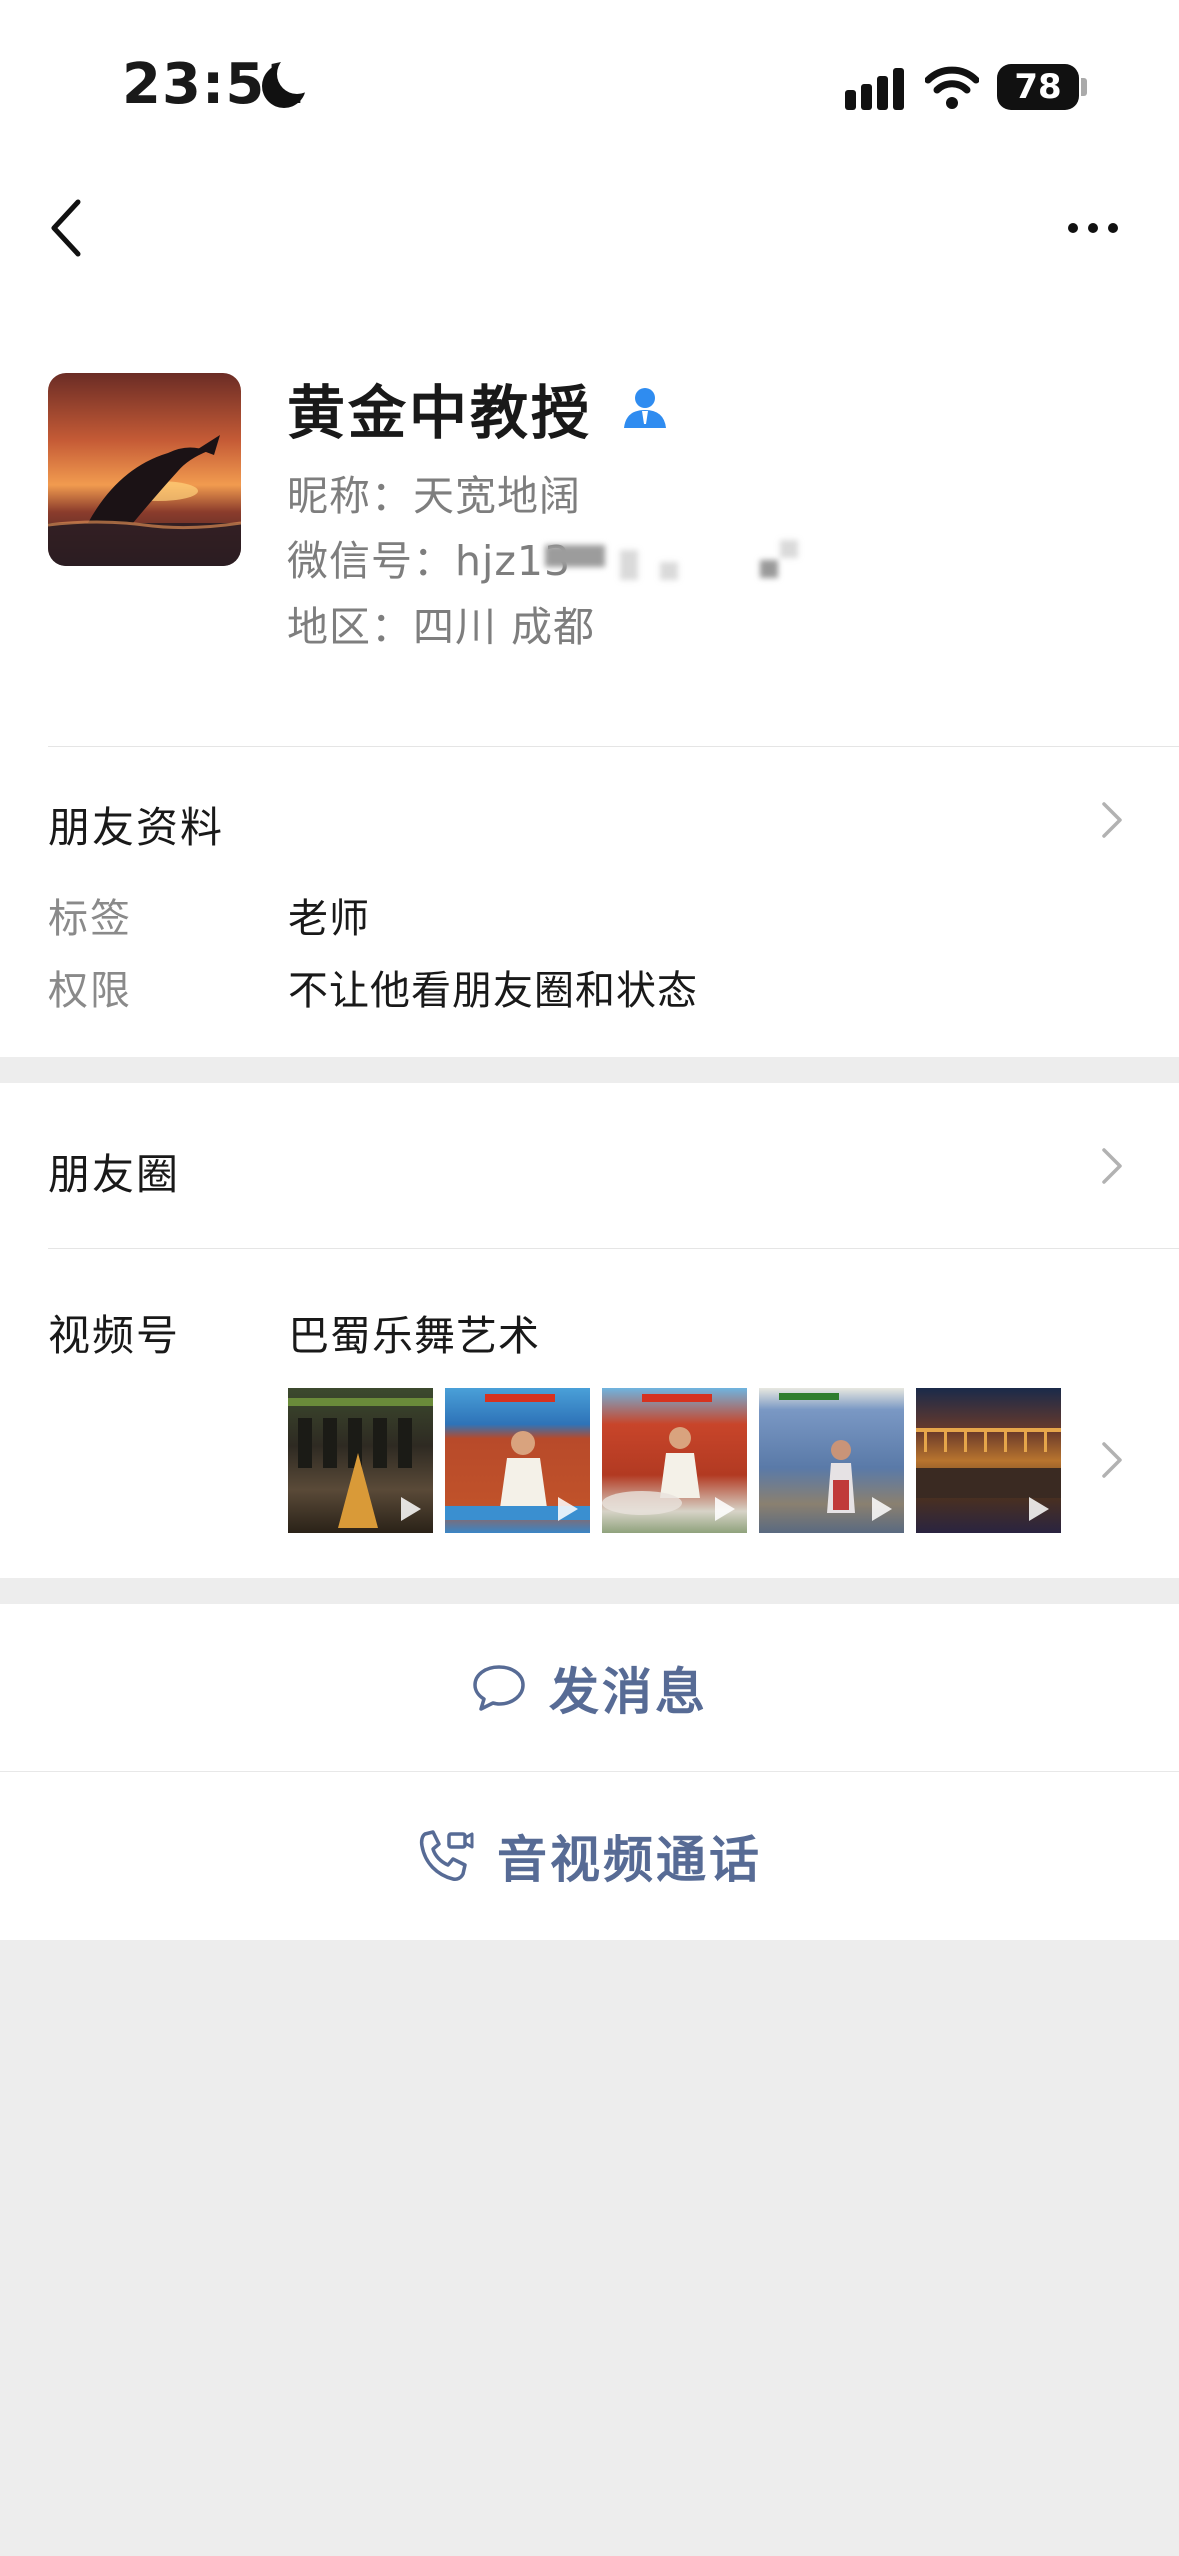 The width and height of the screenshot is (1179, 2556). What do you see at coordinates (90, 991) in the screenshot?
I see `permission-label: 权限` at bounding box center [90, 991].